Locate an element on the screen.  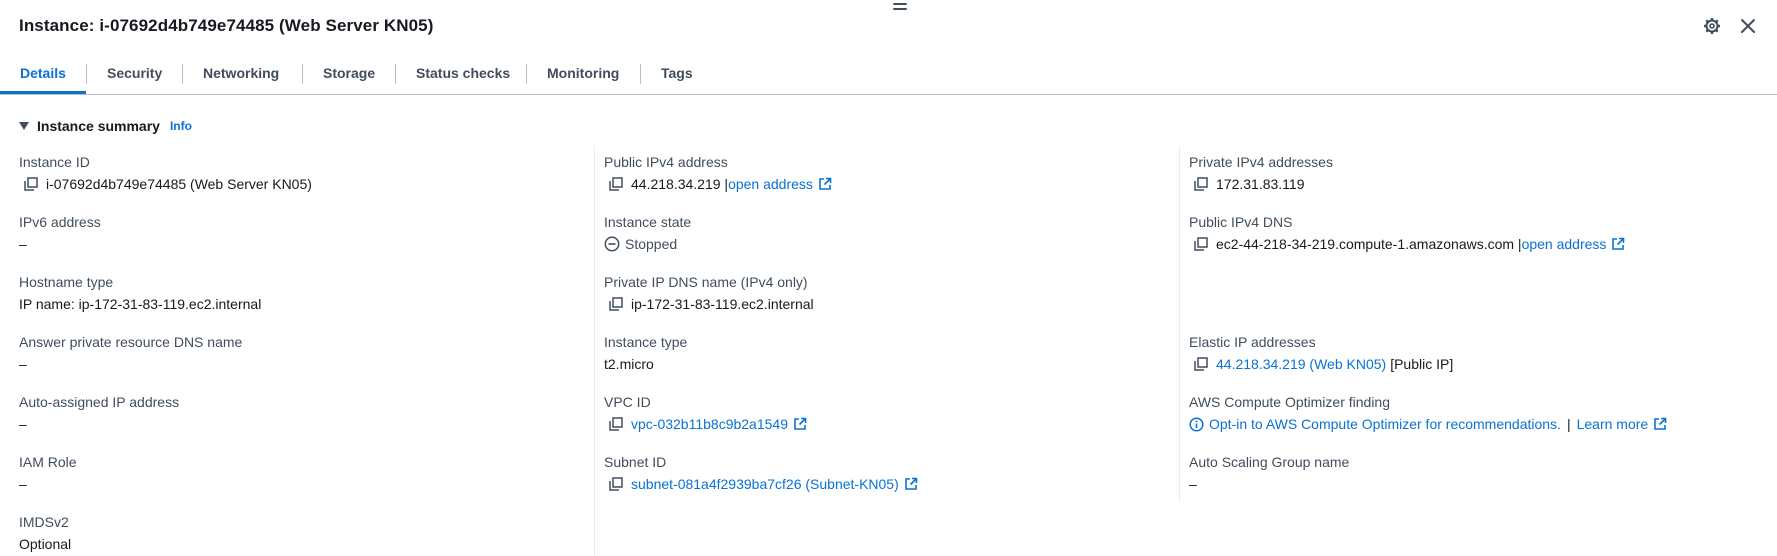
field-label: Auto Scaling Group name is located at coordinates (1269, 462).